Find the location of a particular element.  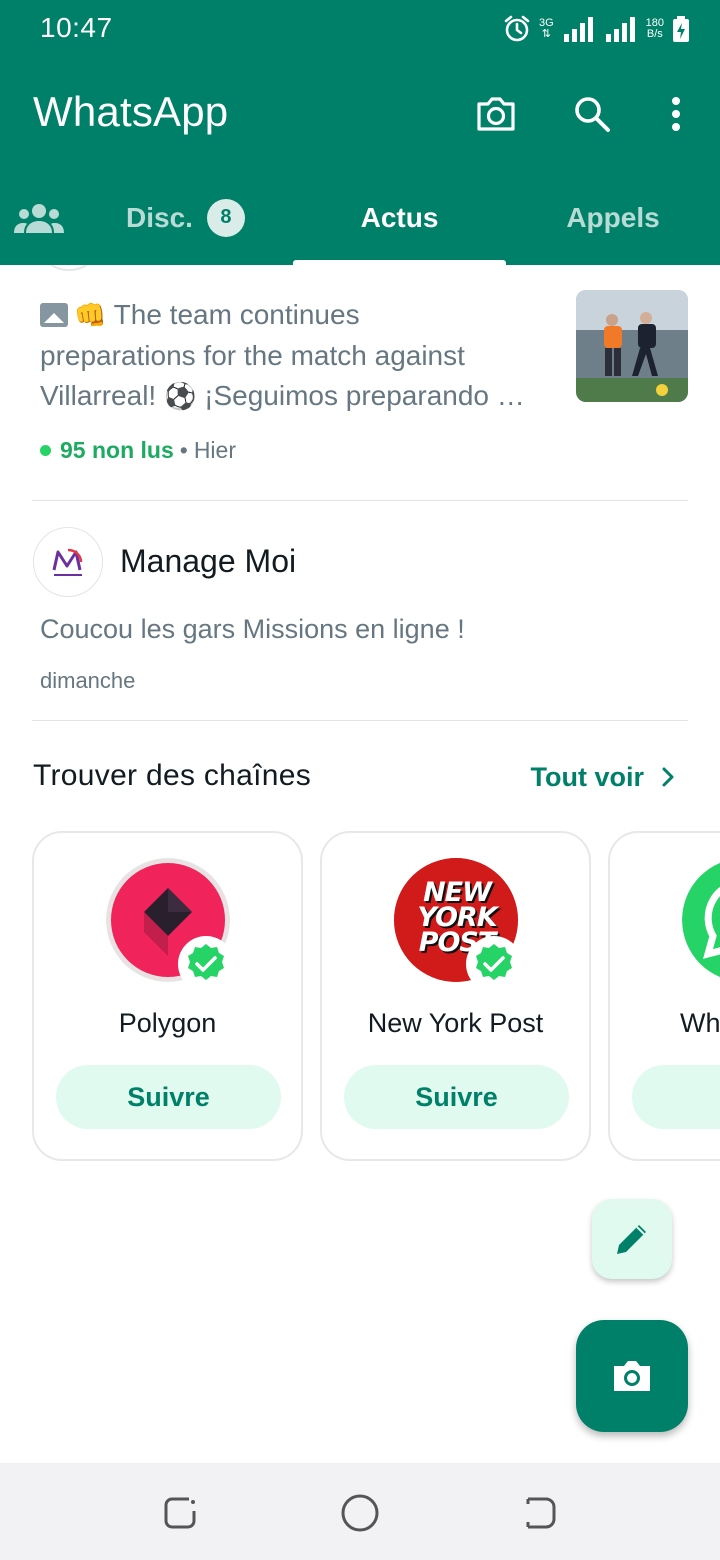

signal-icon is located at coordinates (578, 29).